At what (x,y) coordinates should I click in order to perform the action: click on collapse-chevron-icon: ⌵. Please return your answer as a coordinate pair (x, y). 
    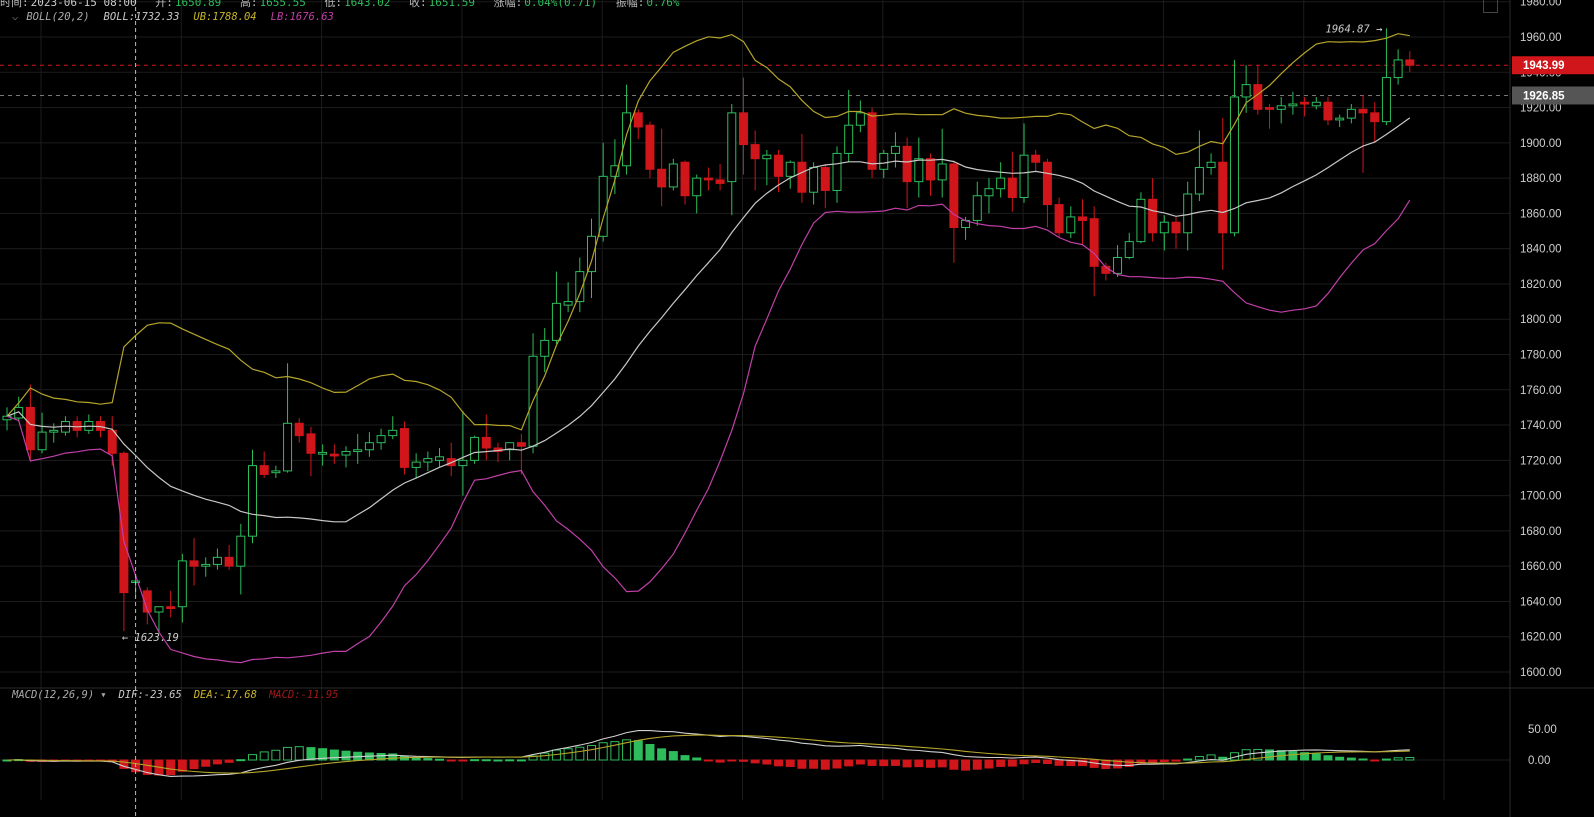
    Looking at the image, I should click on (15, 17).